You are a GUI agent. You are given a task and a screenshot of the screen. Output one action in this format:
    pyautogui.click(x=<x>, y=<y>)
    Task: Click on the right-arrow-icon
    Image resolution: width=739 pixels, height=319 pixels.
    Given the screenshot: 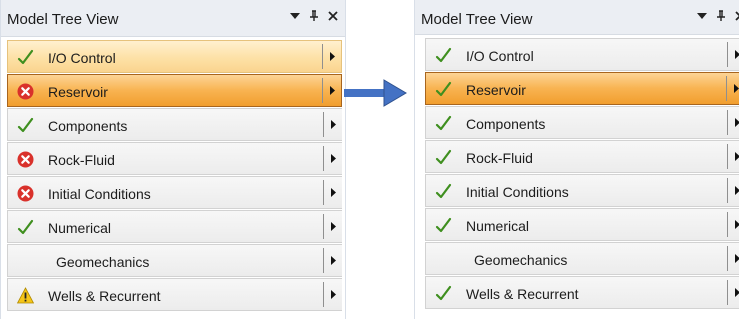 What is the action you would take?
    pyautogui.click(x=375, y=93)
    